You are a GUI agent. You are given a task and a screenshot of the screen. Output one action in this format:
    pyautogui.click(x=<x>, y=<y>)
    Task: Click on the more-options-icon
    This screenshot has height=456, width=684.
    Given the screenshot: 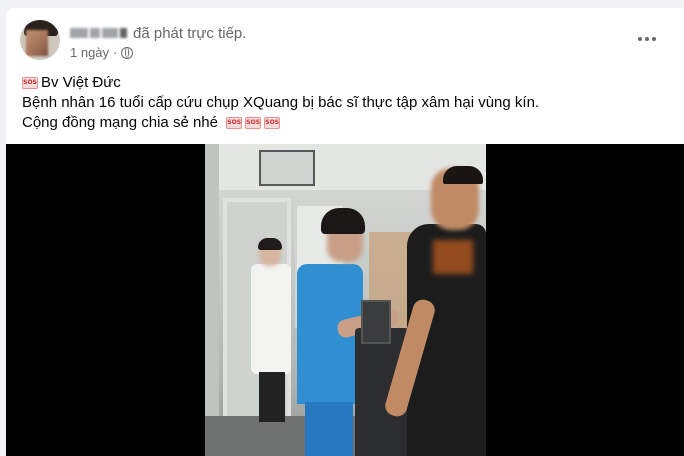 What is the action you would take?
    pyautogui.click(x=647, y=39)
    